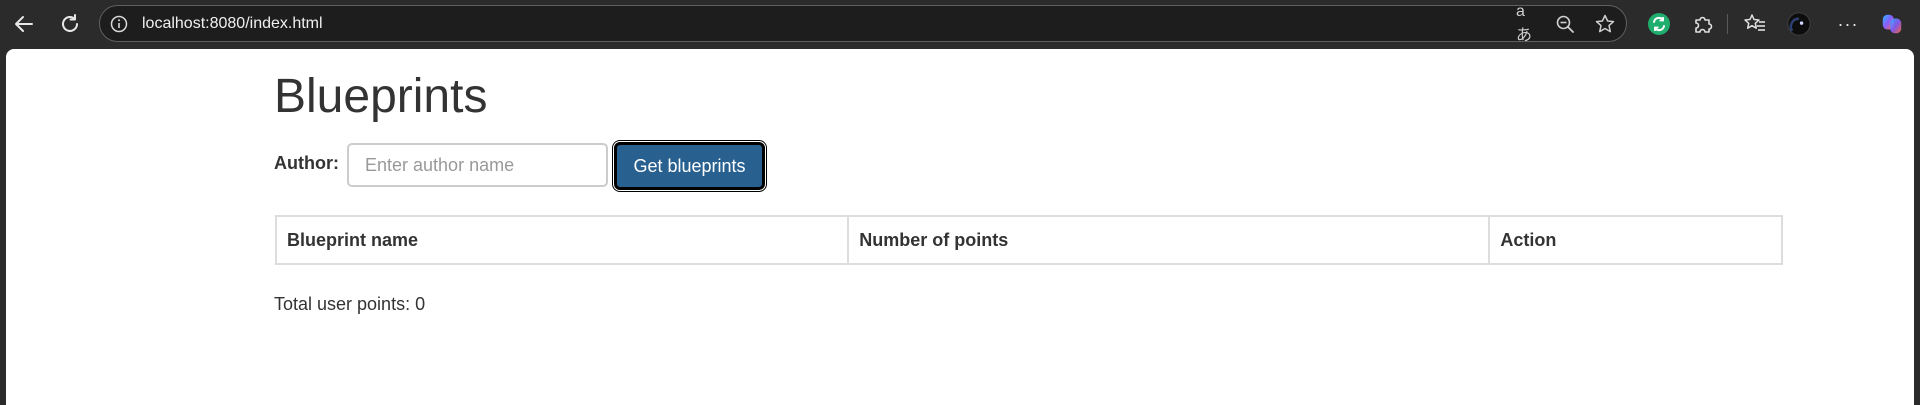 Image resolution: width=1920 pixels, height=405 pixels. Describe the element at coordinates (863, 23) in the screenshot. I see `address-bar: localhost:8080/index.html aあ` at that location.